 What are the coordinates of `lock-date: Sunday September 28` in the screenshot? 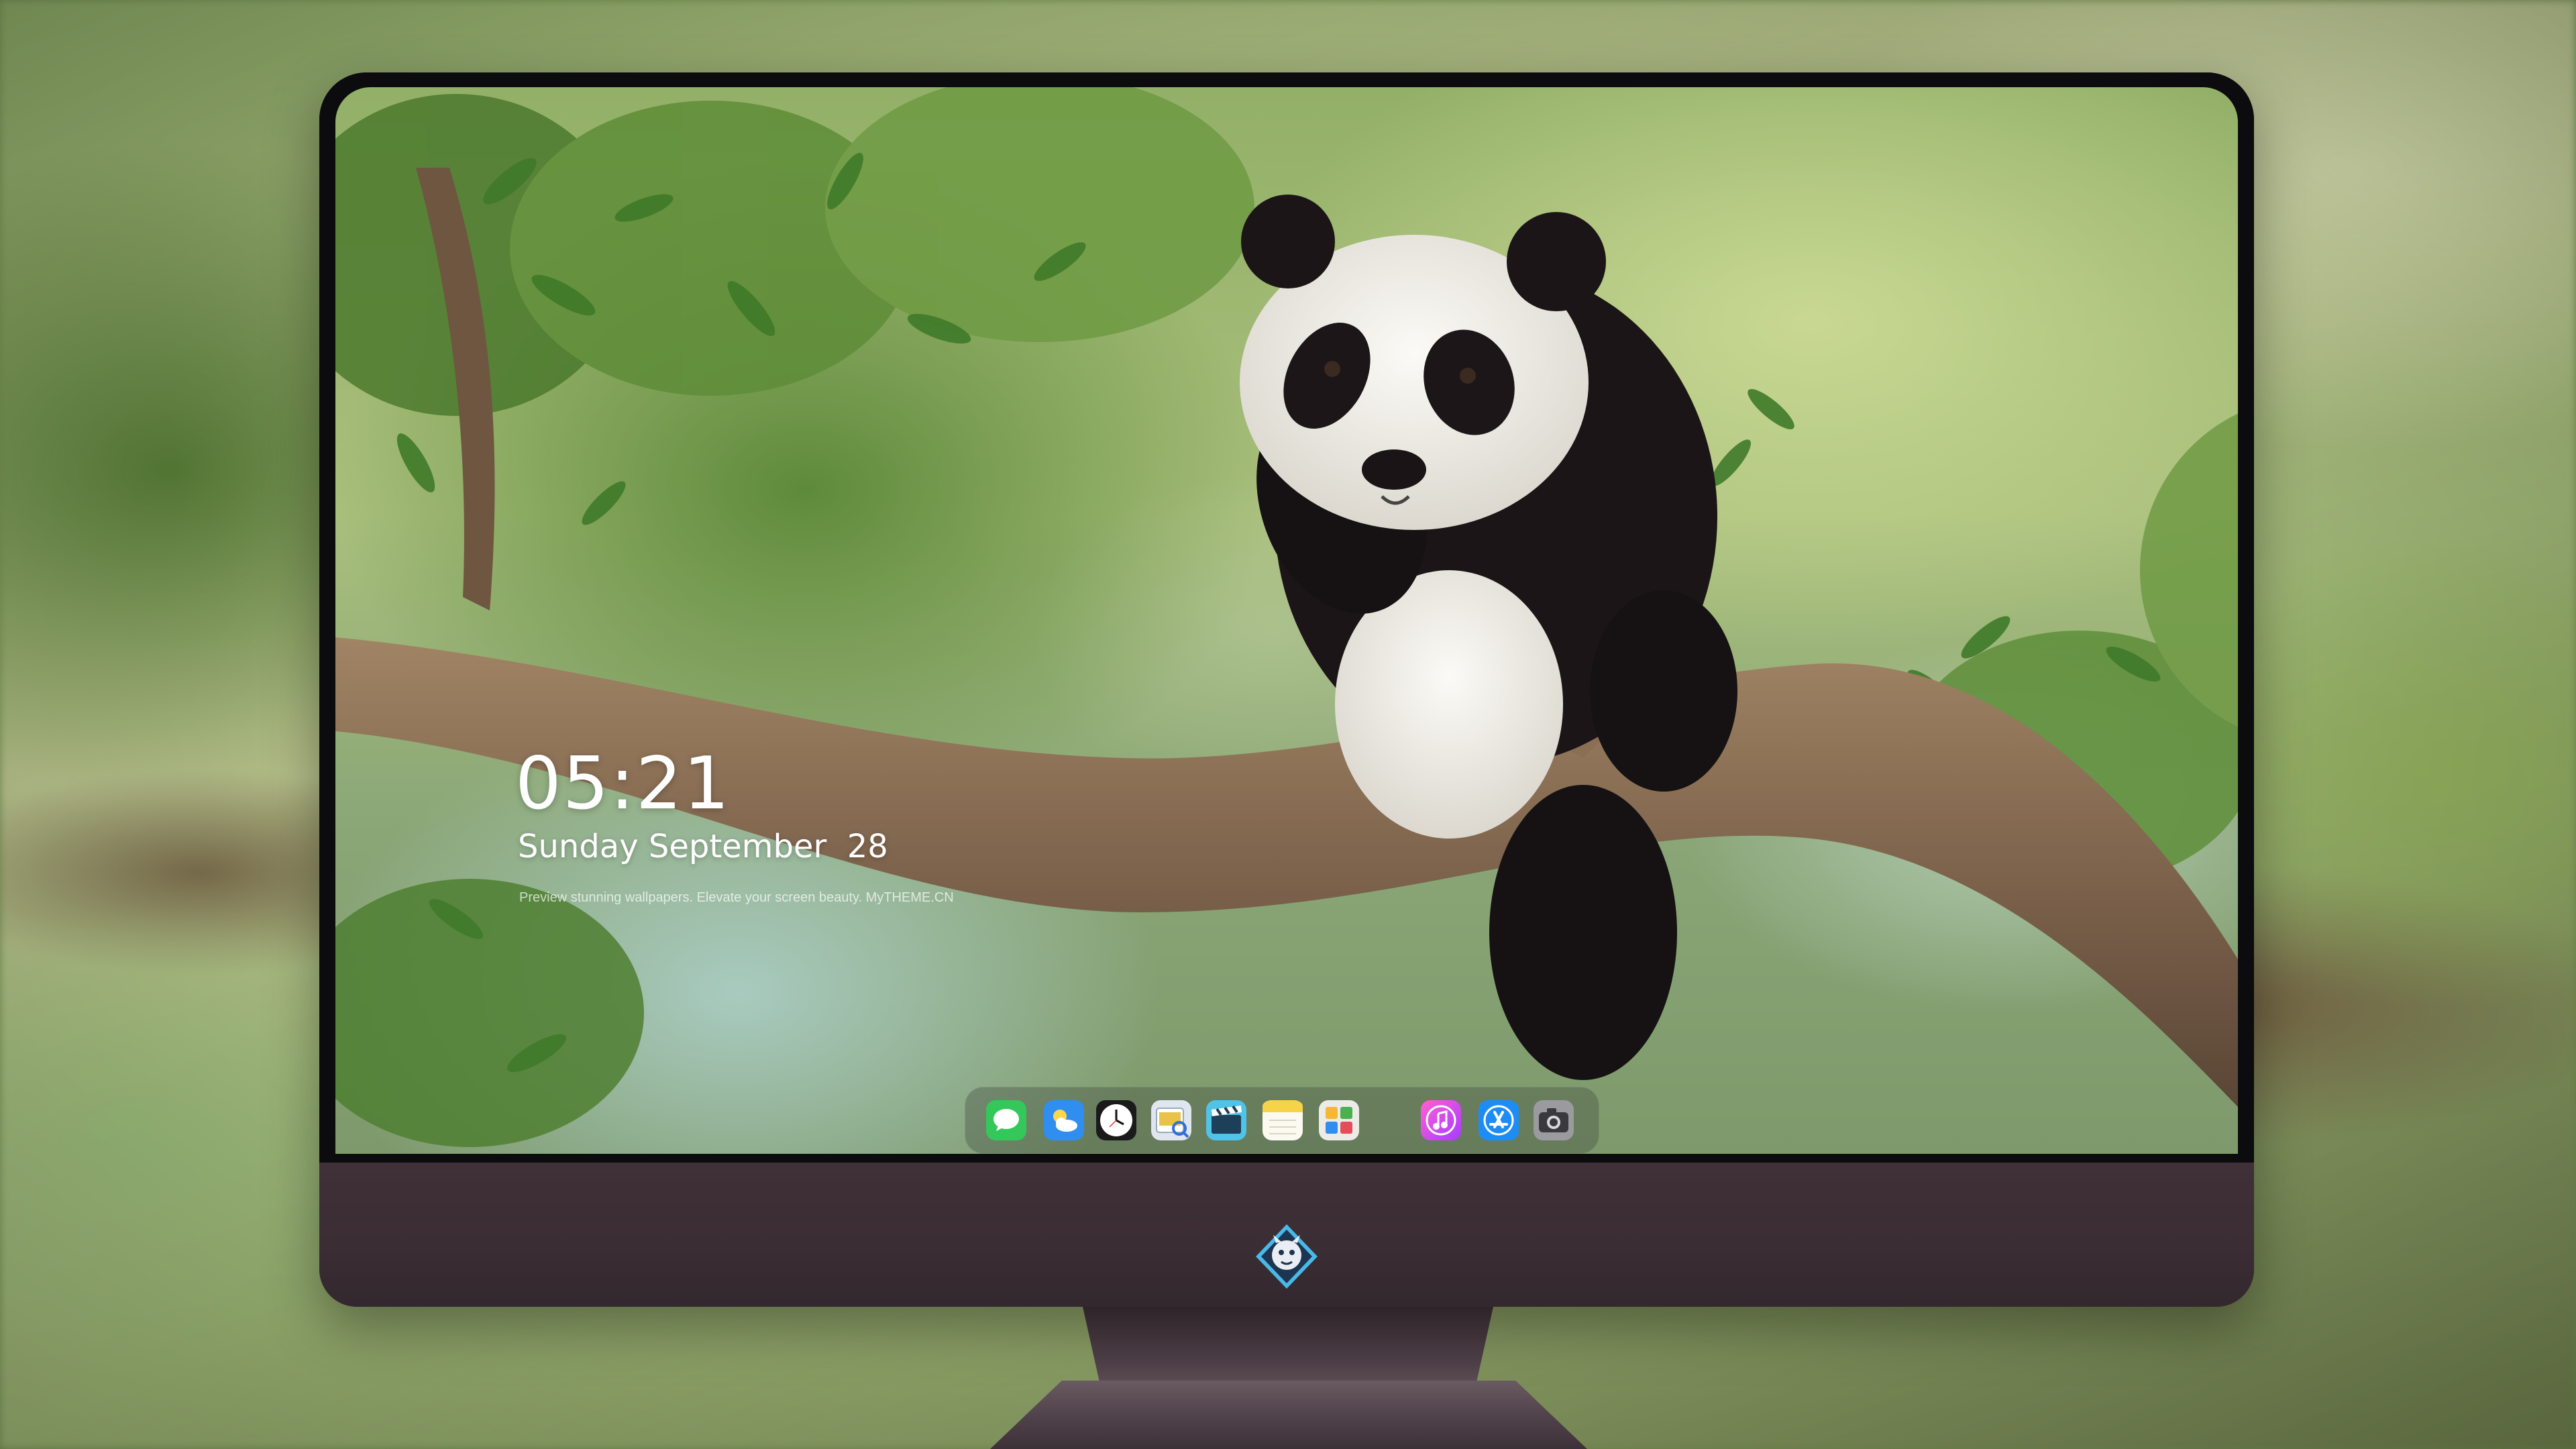 It's located at (703, 846).